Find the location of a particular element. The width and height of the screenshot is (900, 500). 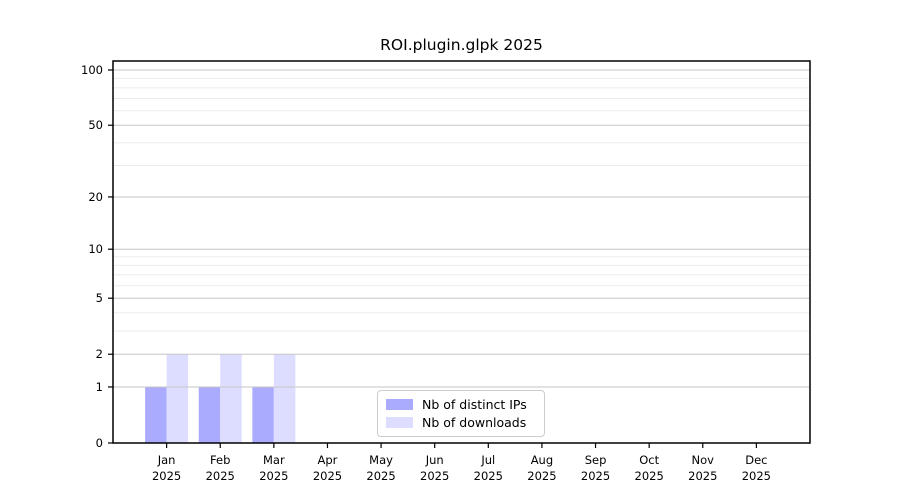

x-tick-label-month-may: May is located at coordinates (381, 460).